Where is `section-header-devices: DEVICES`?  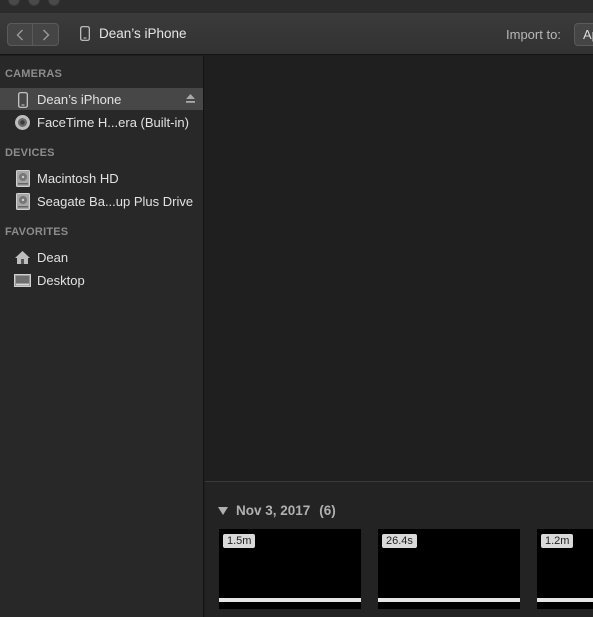
section-header-devices: DEVICES is located at coordinates (30, 153).